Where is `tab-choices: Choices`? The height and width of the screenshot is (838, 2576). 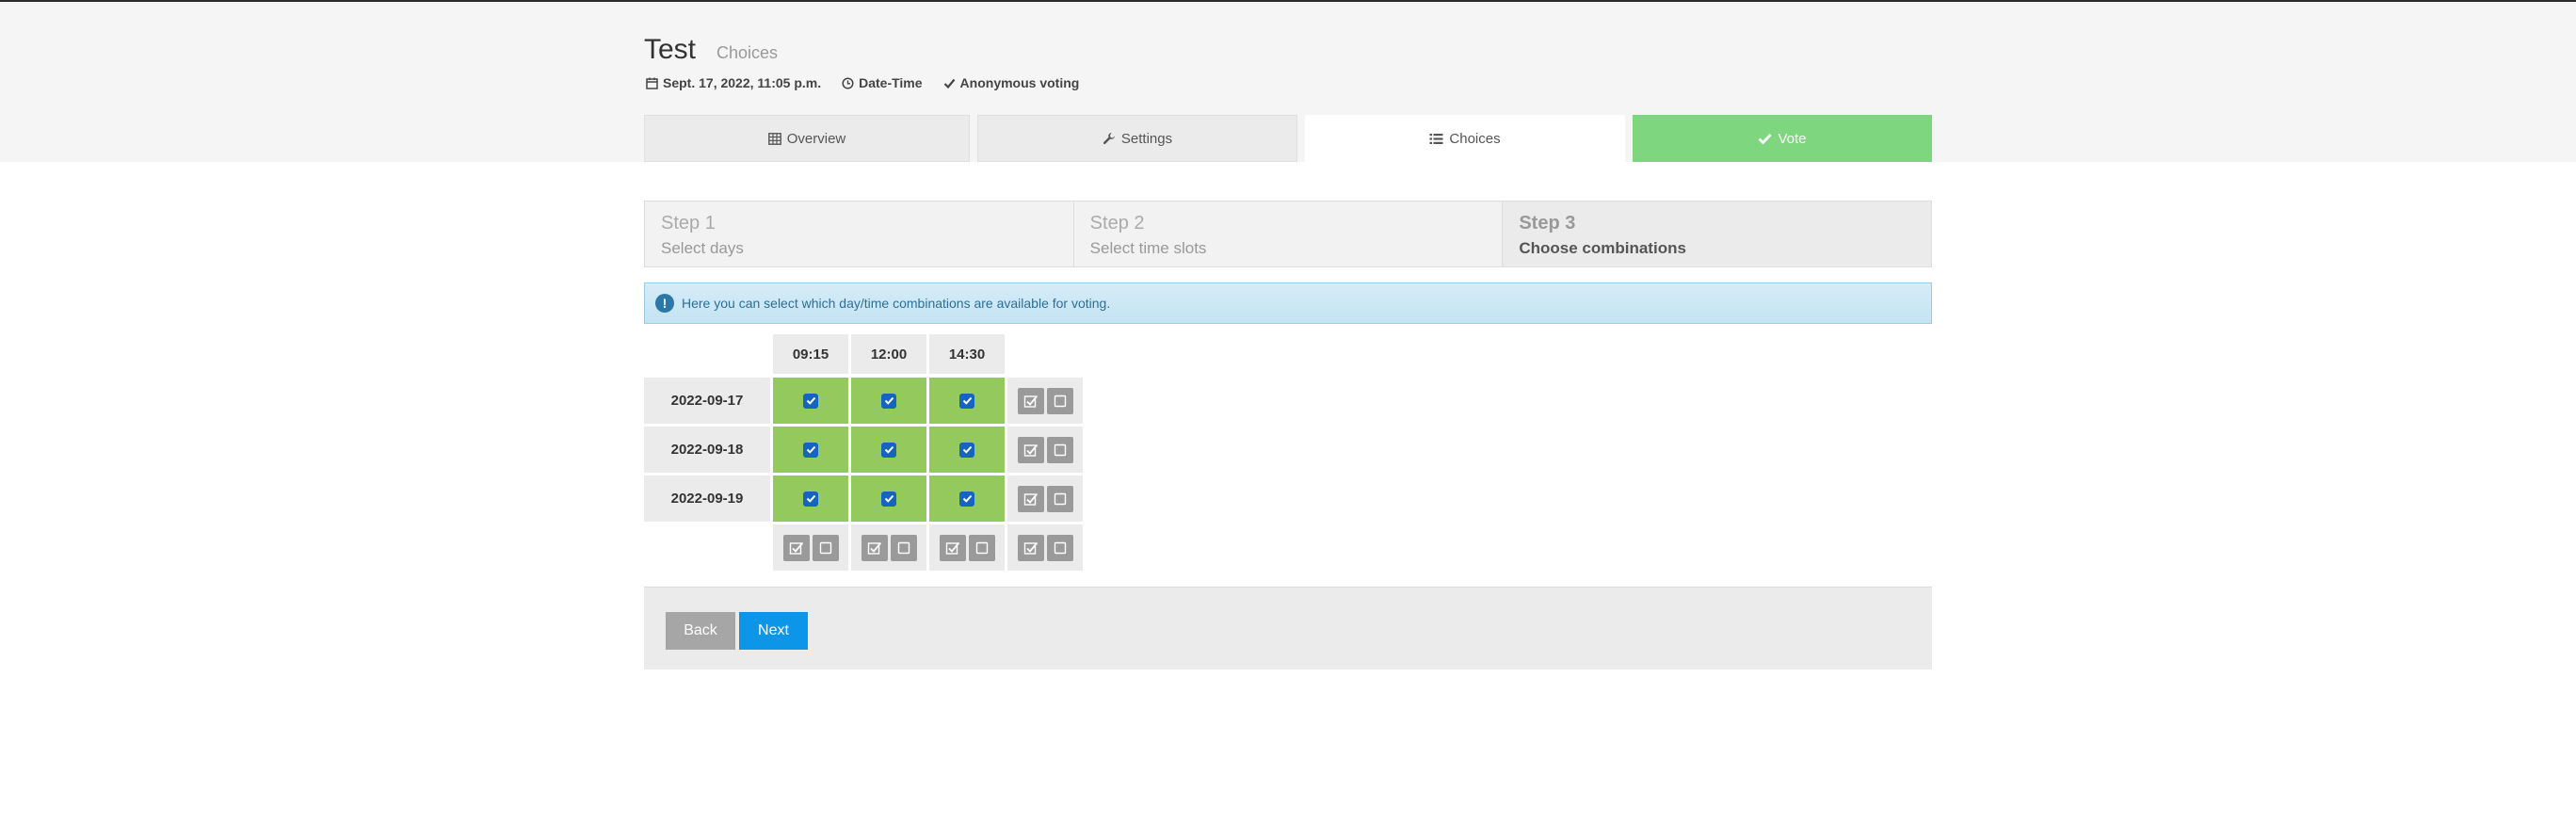
tab-choices: Choices is located at coordinates (1465, 138).